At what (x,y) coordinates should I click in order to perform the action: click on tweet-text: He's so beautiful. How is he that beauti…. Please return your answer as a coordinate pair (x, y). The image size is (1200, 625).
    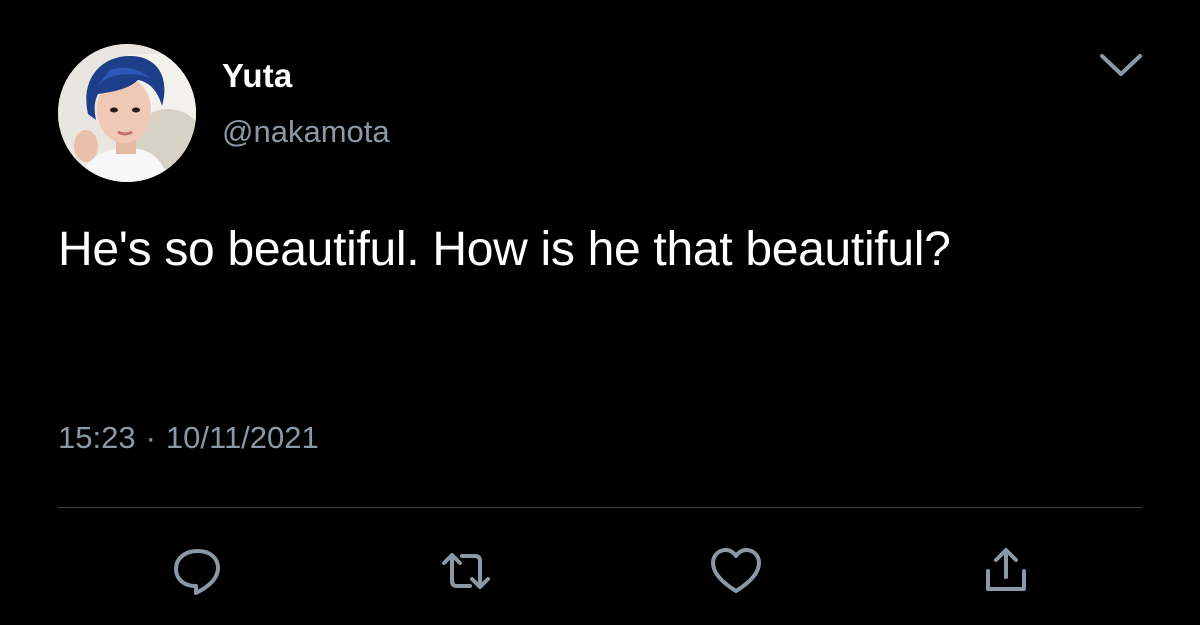
    Looking at the image, I should click on (504, 249).